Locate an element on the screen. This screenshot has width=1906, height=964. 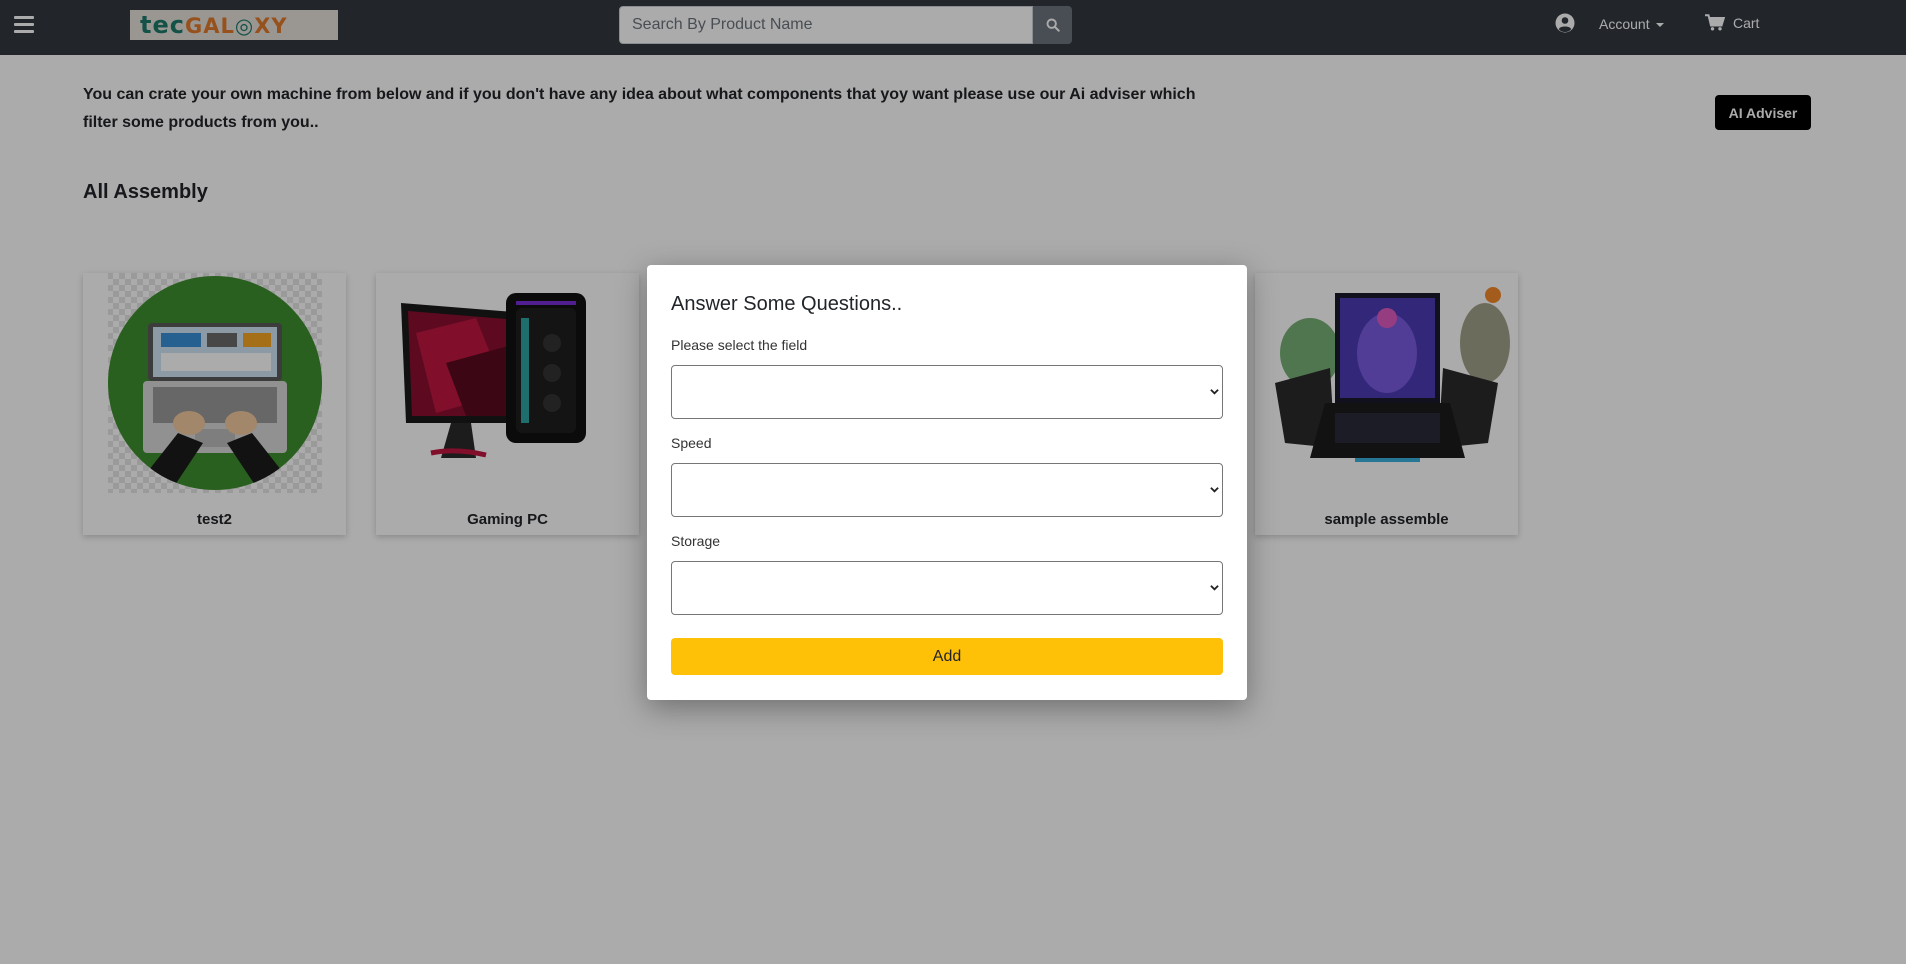
storage-label: Storage is located at coordinates (696, 541).